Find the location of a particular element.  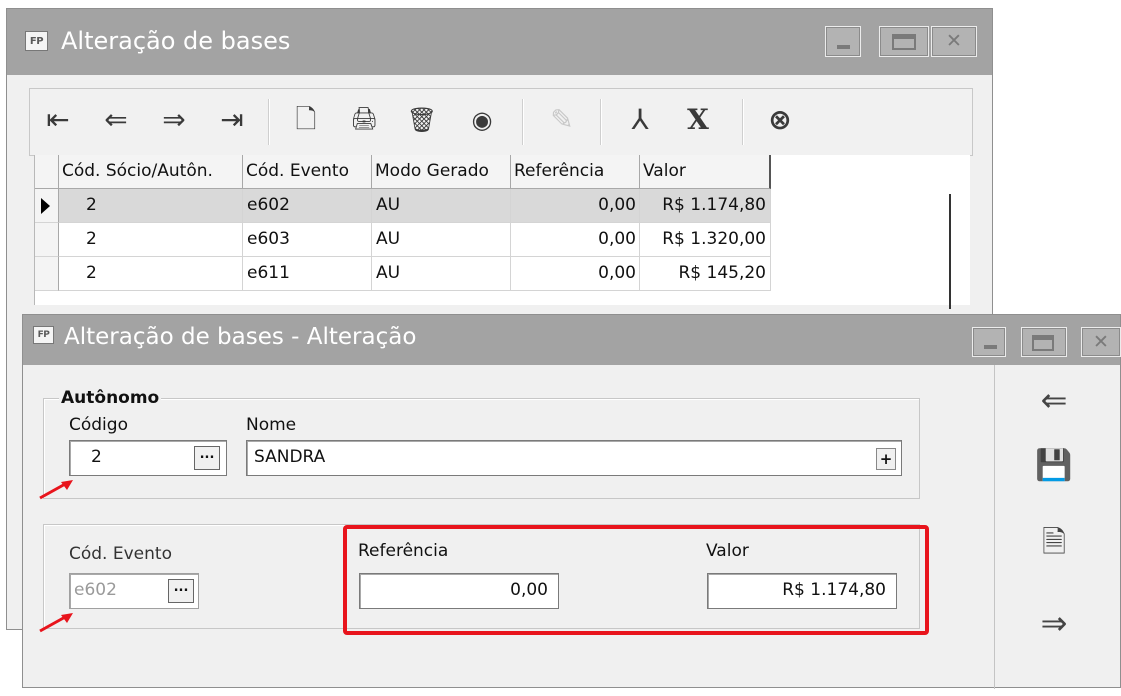

cell-valor: R$ 1.174,80 is located at coordinates (705, 206).